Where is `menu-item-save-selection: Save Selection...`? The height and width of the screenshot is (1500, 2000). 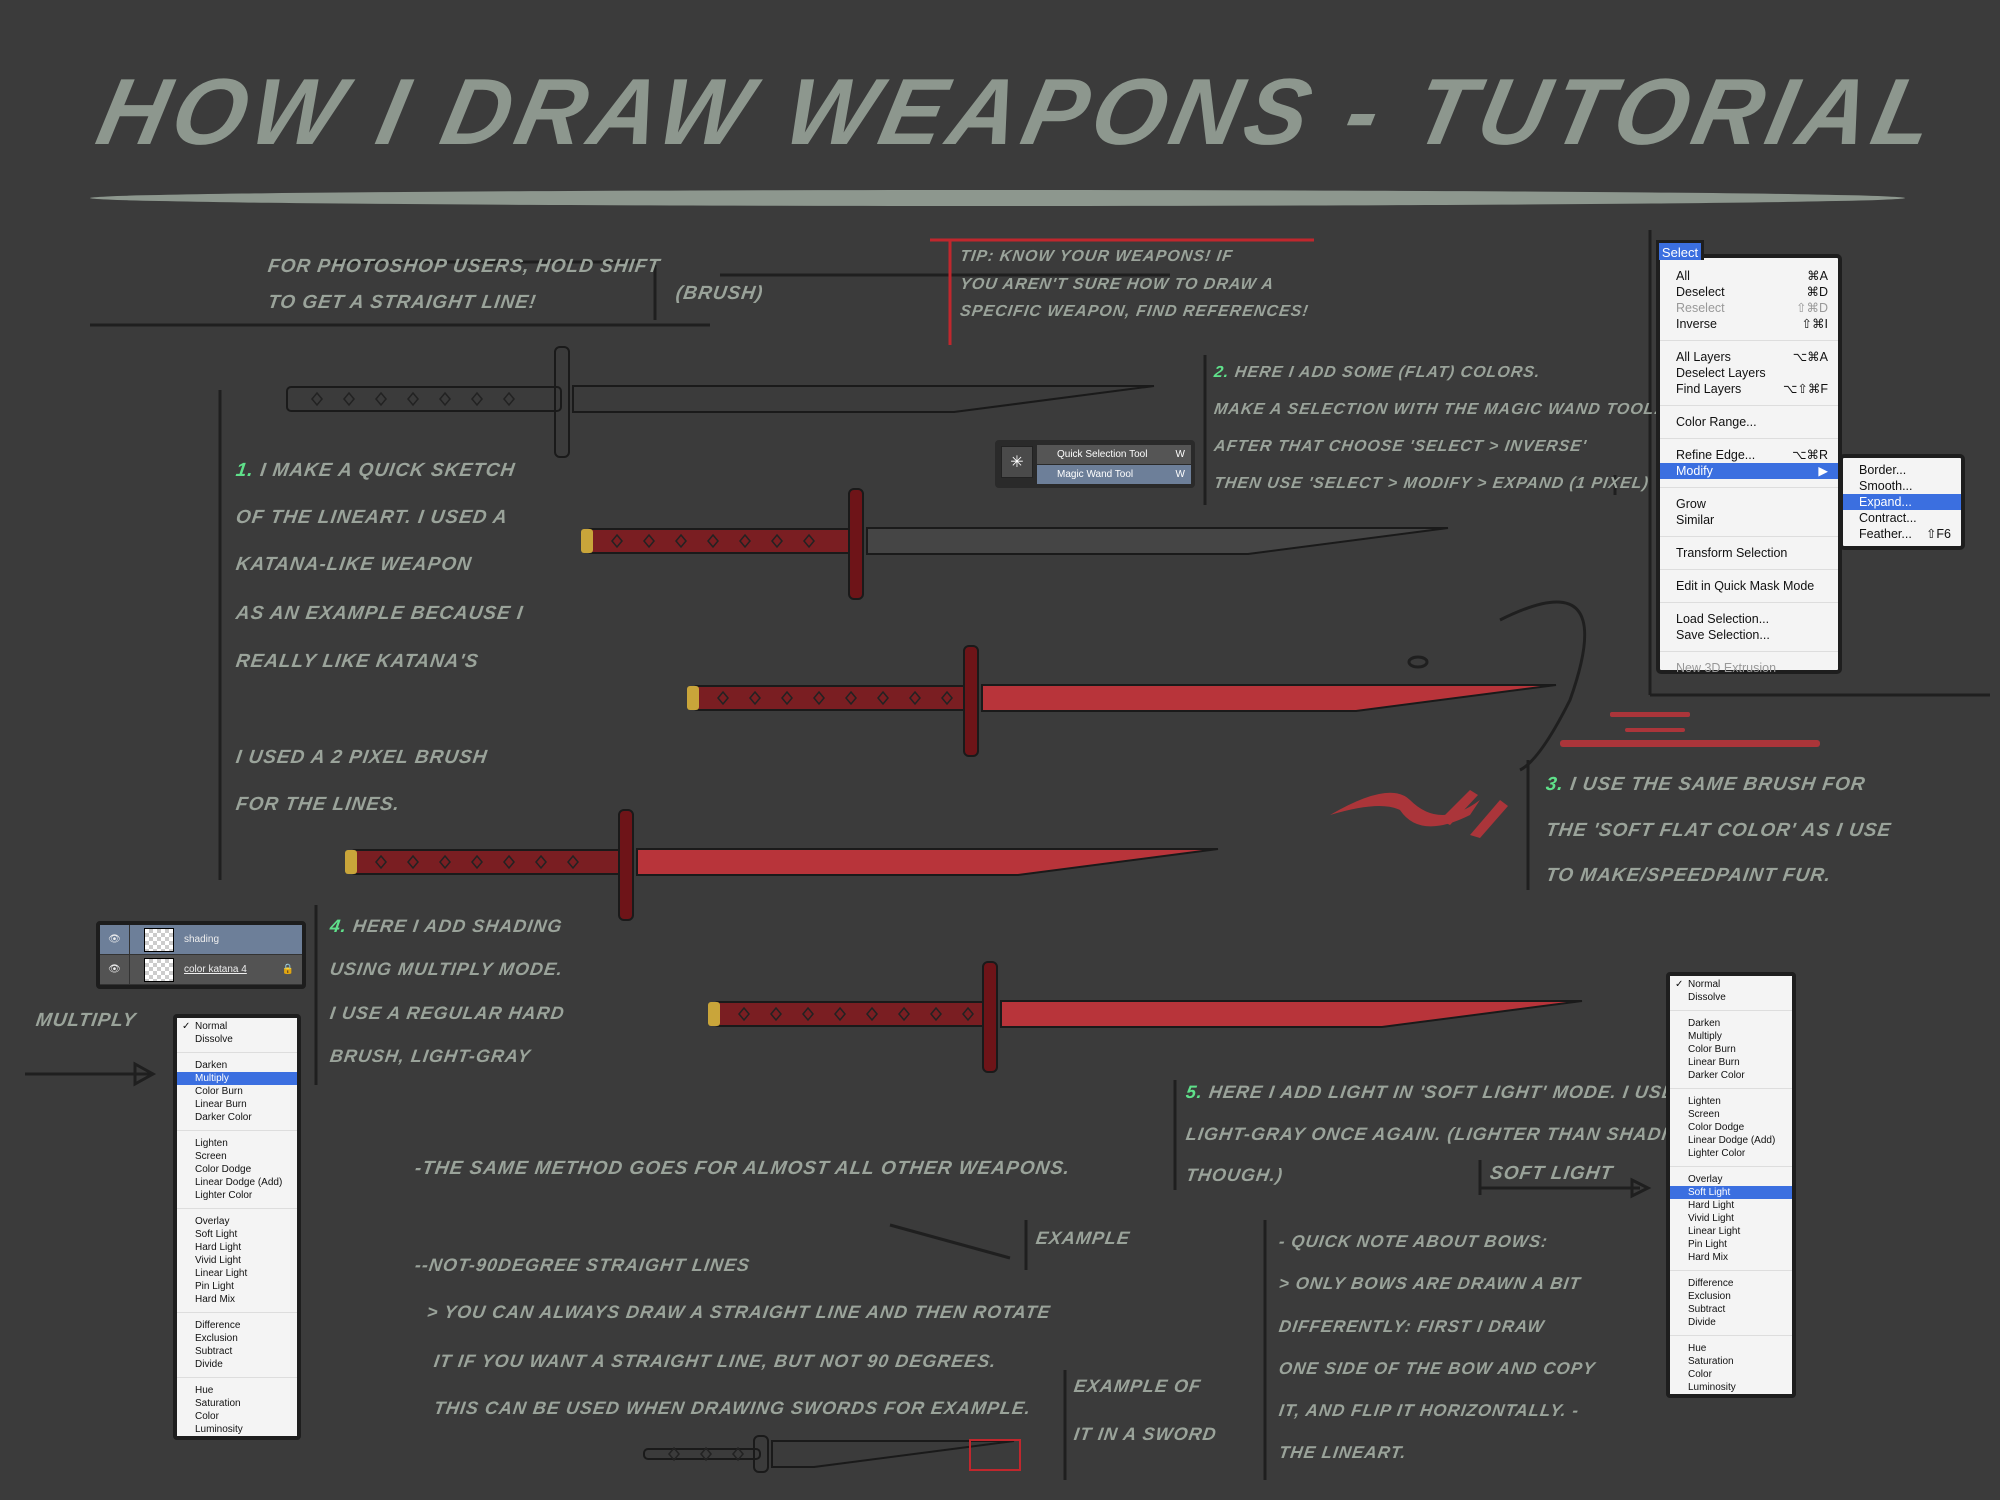
menu-item-save-selection: Save Selection... is located at coordinates (1749, 635).